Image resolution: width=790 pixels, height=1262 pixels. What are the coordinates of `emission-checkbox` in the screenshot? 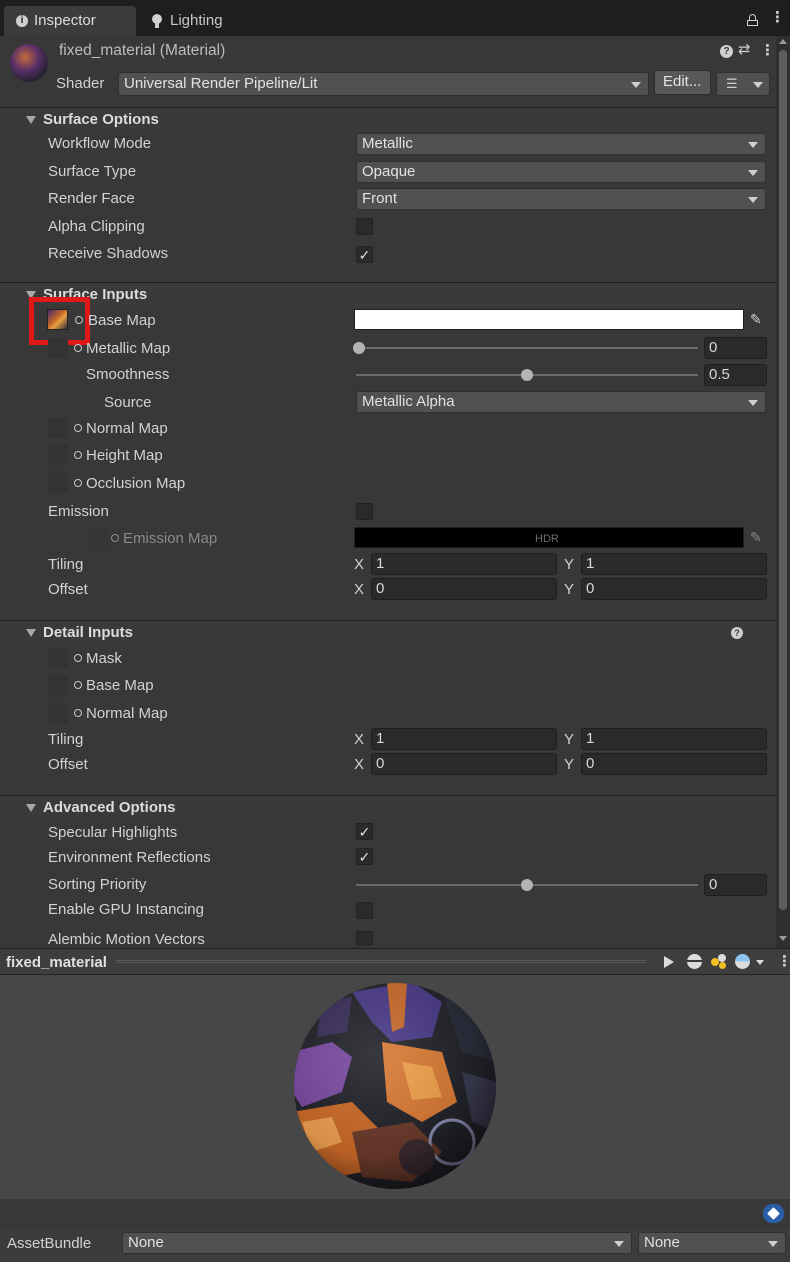 It's located at (364, 511).